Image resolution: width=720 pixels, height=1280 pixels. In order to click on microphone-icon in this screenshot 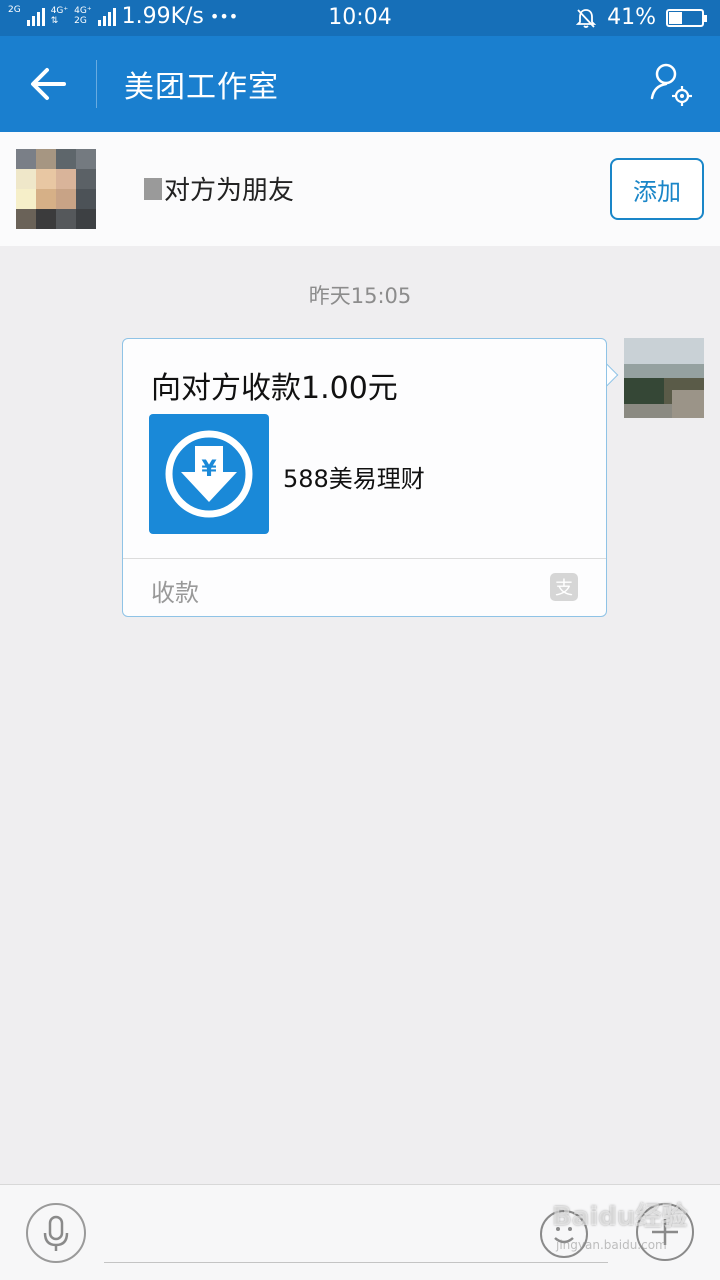, I will do `click(56, 1233)`.